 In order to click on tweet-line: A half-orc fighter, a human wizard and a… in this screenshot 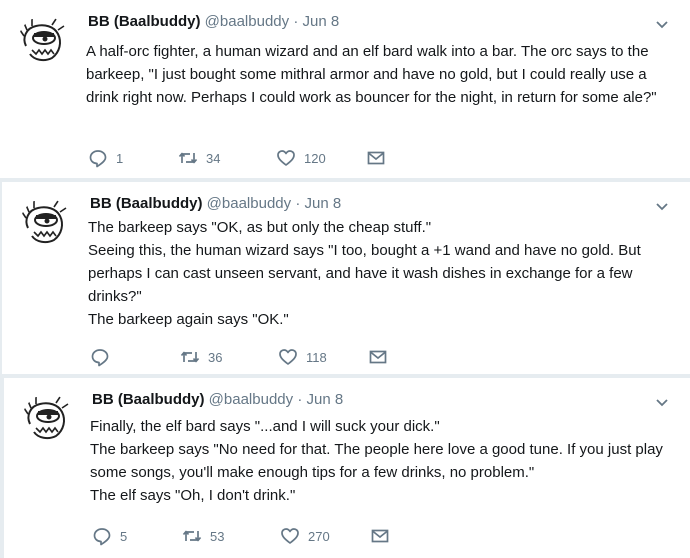, I will do `click(371, 74)`.